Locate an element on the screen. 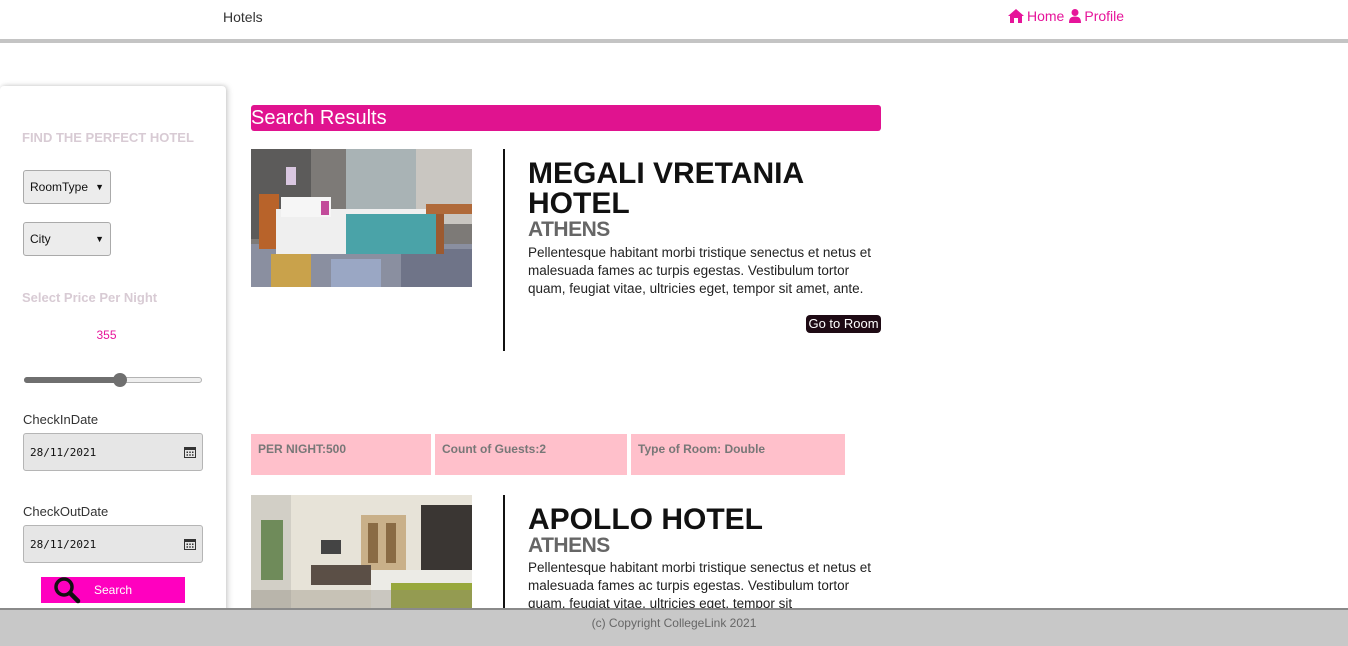  search-button: Search is located at coordinates (113, 590).